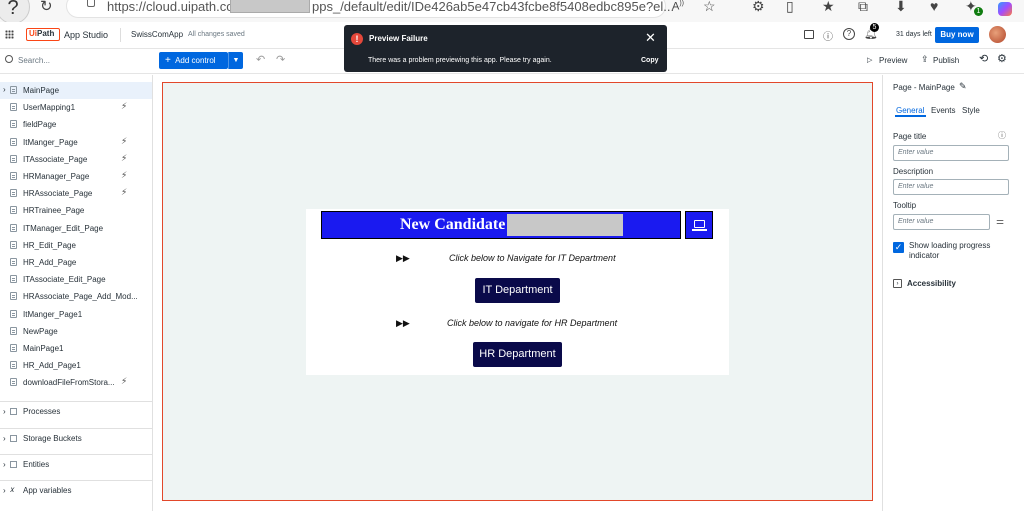  What do you see at coordinates (565, 225) in the screenshot?
I see `banner-redaction` at bounding box center [565, 225].